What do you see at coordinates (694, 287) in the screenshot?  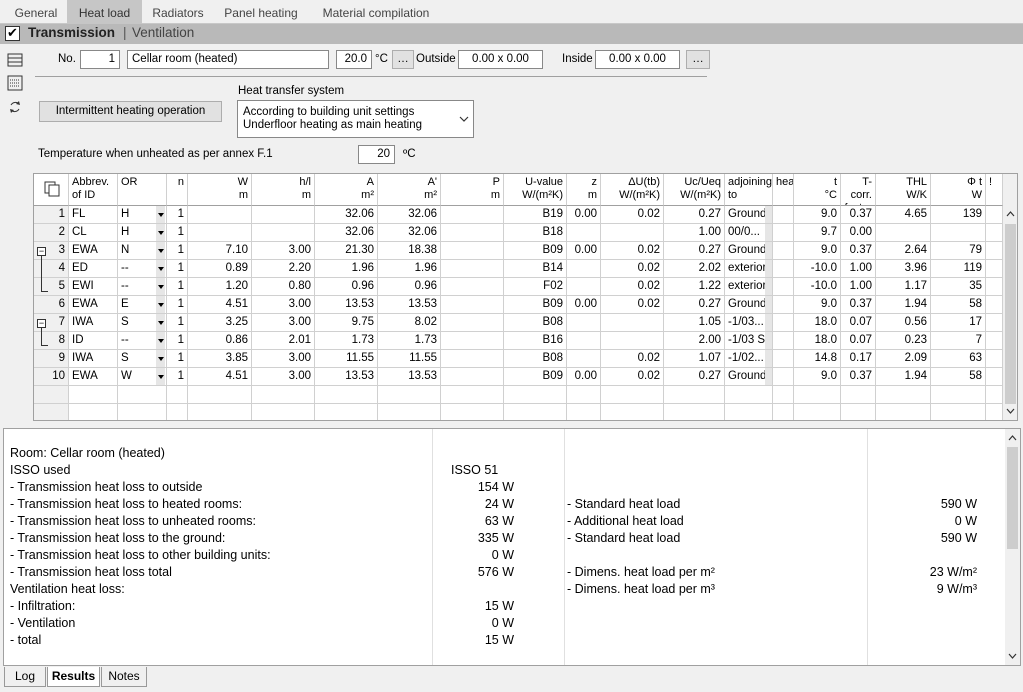 I see `cell-uc: 1.22` at bounding box center [694, 287].